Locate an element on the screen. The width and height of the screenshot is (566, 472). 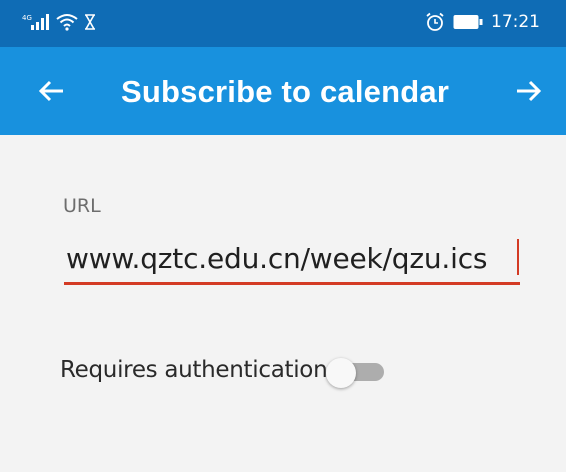
alarm-icon is located at coordinates (435, 21).